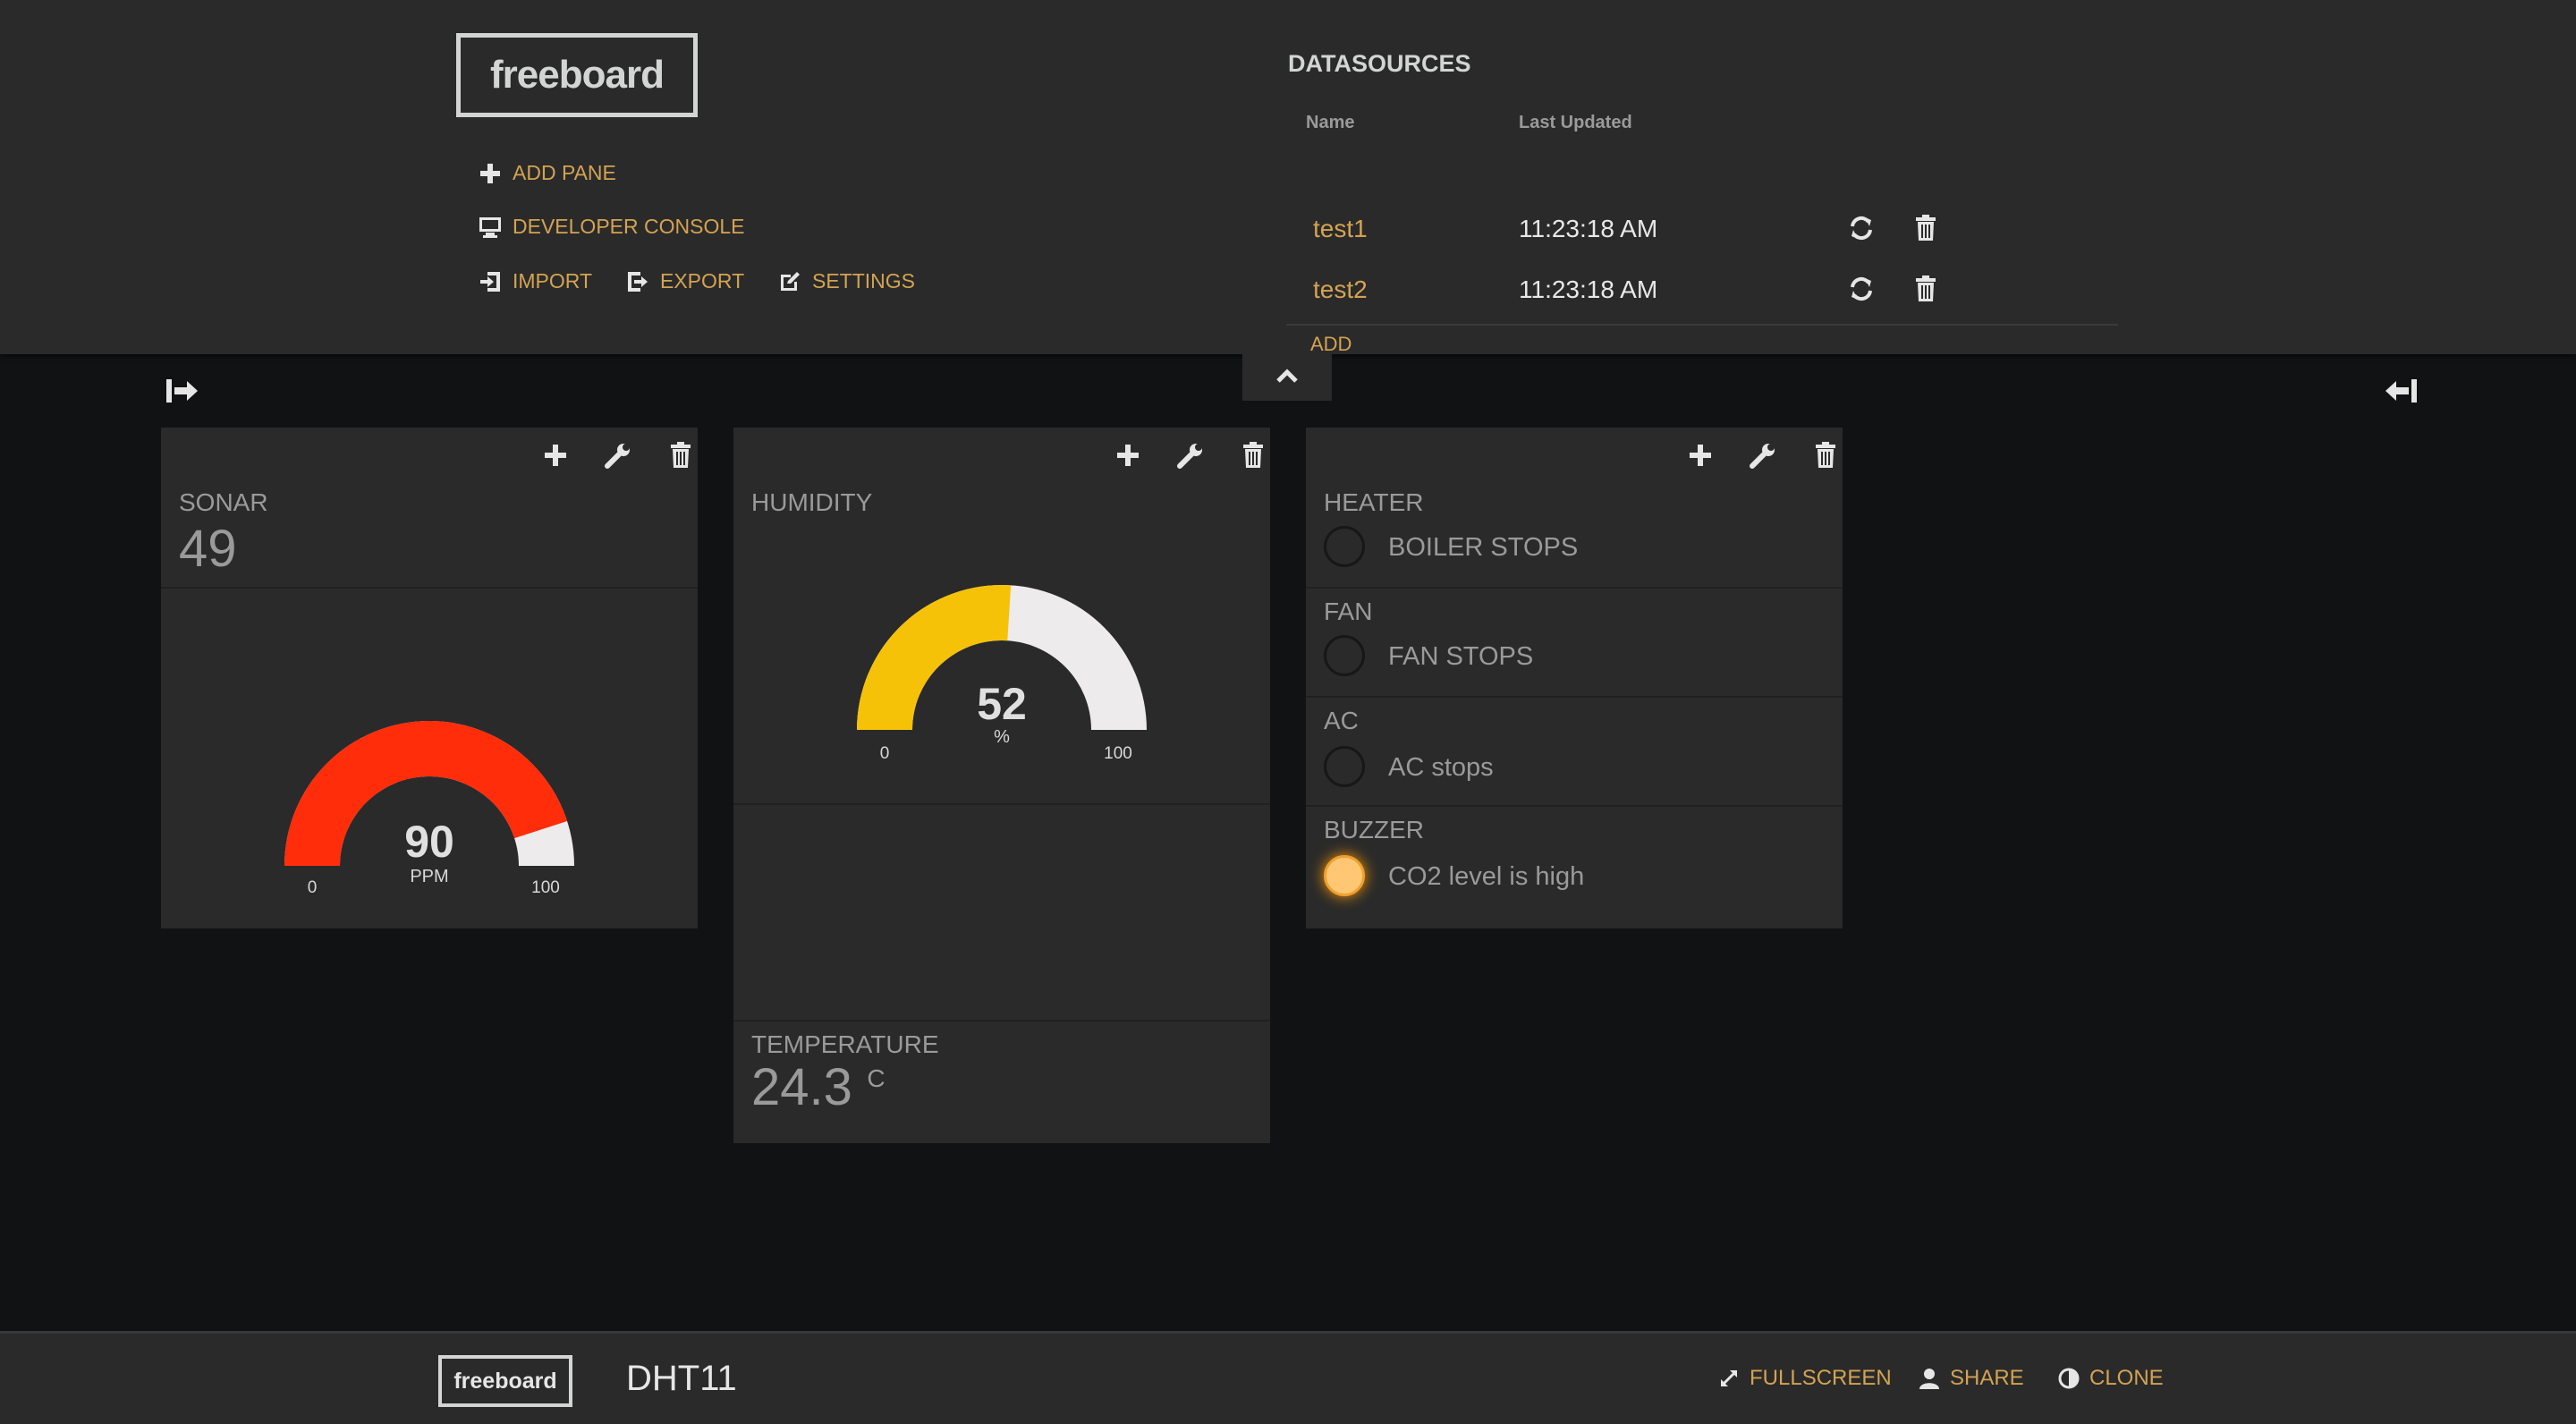  What do you see at coordinates (629, 226) in the screenshot?
I see `developer-console-label: DEVELOPER CONSOLE` at bounding box center [629, 226].